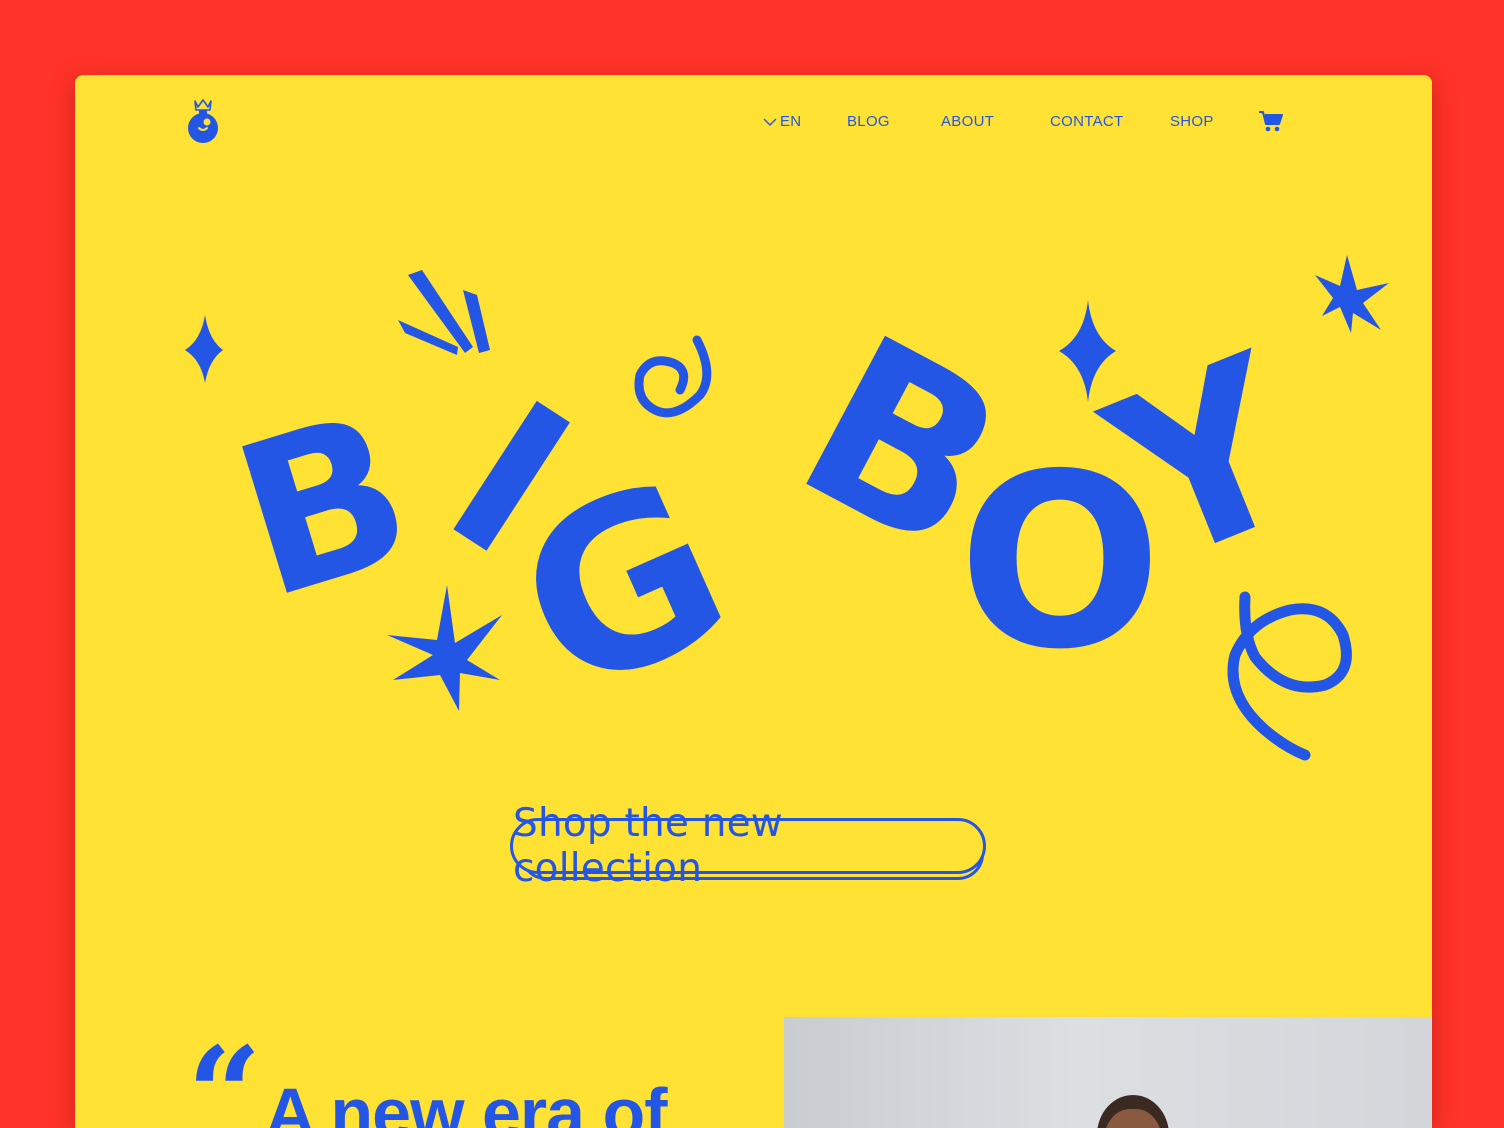 Image resolution: width=1504 pixels, height=1128 pixels. Describe the element at coordinates (323, 505) in the screenshot. I see `hero-letter-b1: B` at that location.